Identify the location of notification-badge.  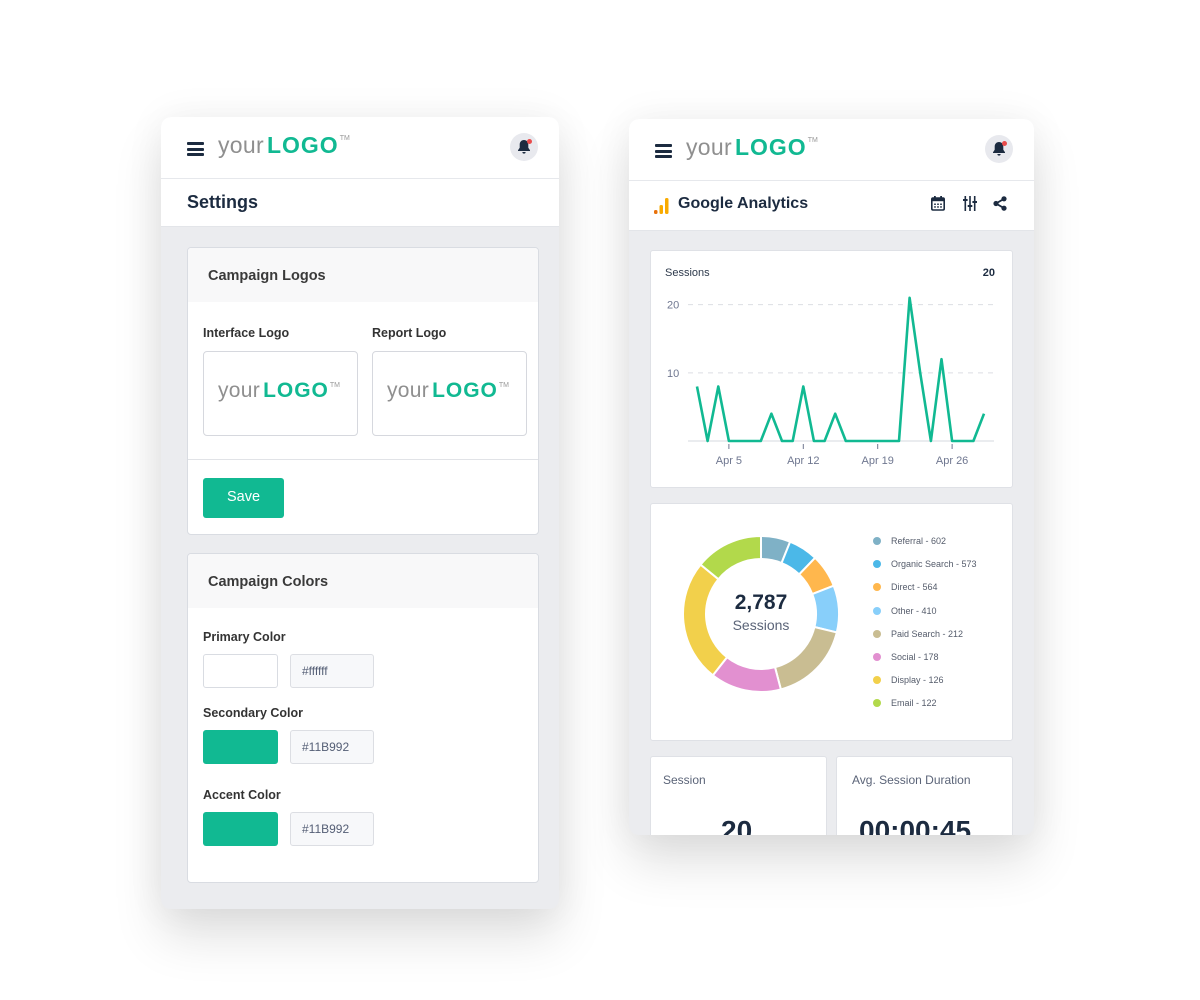
(1004, 143).